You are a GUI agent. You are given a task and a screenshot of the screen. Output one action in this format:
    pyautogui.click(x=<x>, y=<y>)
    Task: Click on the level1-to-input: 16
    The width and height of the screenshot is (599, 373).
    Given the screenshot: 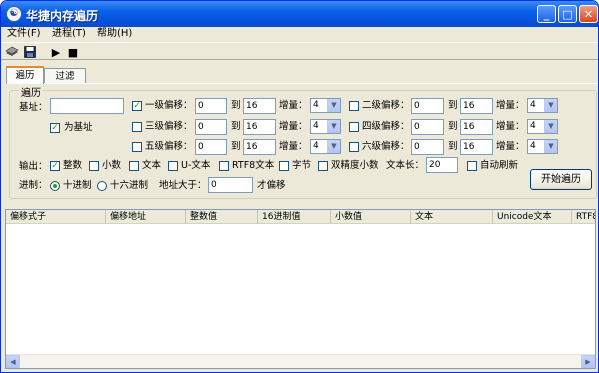 What is the action you would take?
    pyautogui.click(x=259, y=106)
    